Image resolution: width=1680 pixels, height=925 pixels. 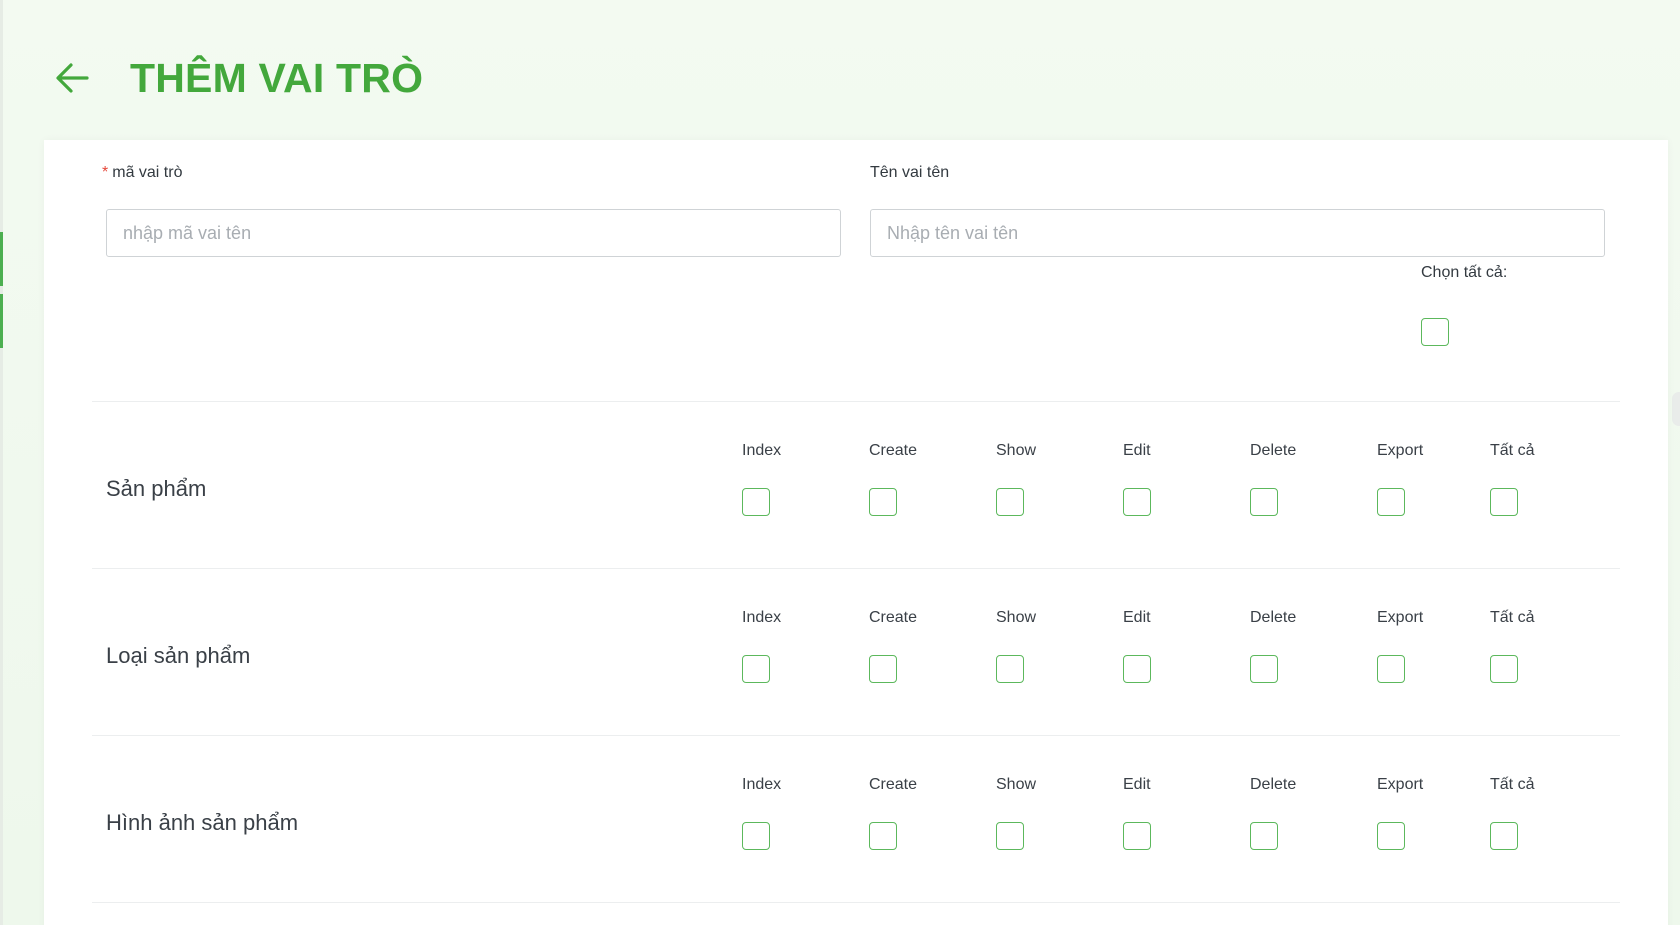 What do you see at coordinates (277, 77) in the screenshot?
I see `page-title: THÊM VAI TRÒ` at bounding box center [277, 77].